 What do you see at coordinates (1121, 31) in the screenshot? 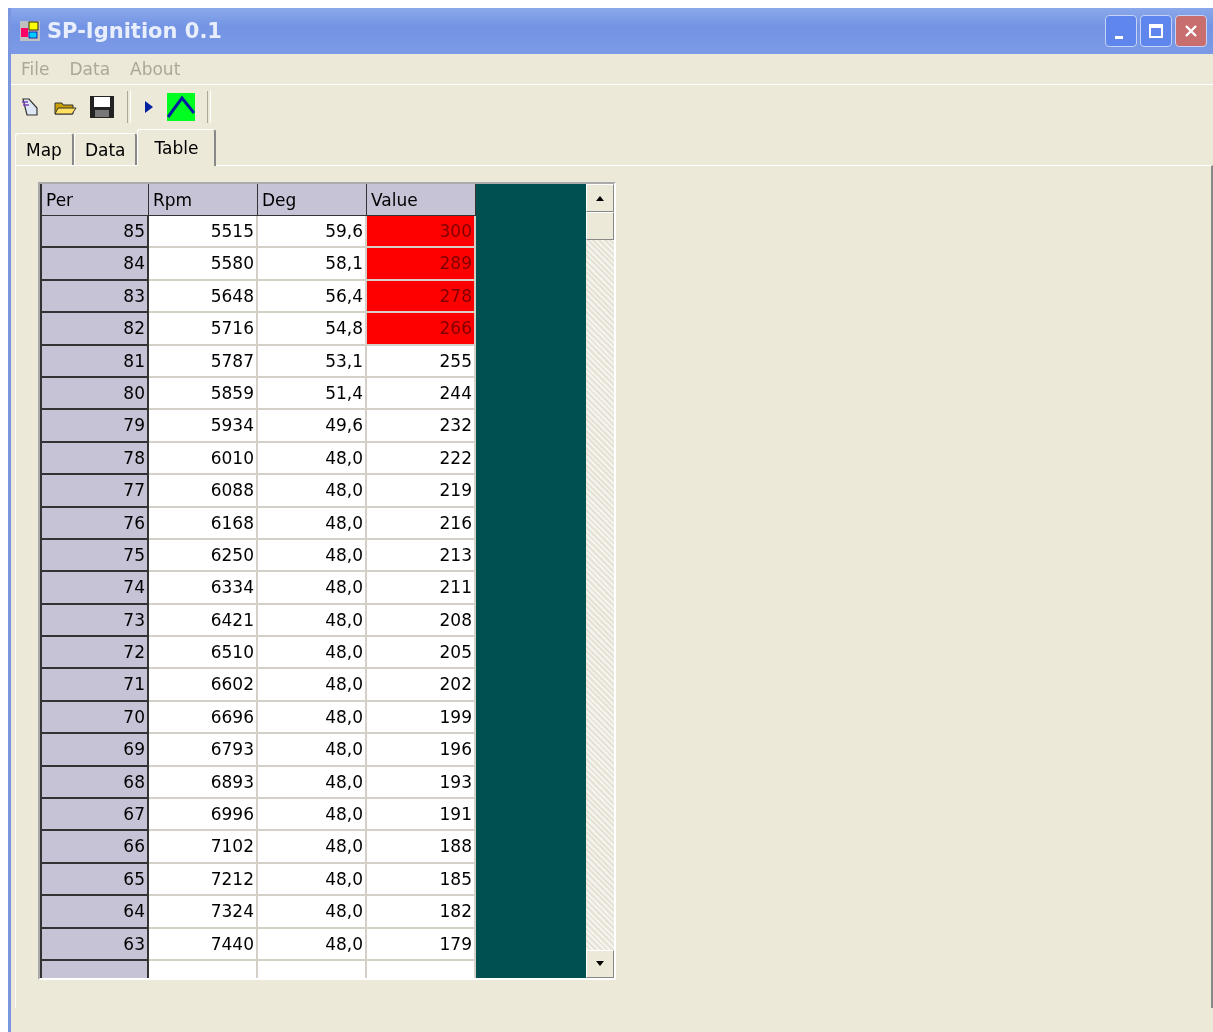
I see `minimize-button` at bounding box center [1121, 31].